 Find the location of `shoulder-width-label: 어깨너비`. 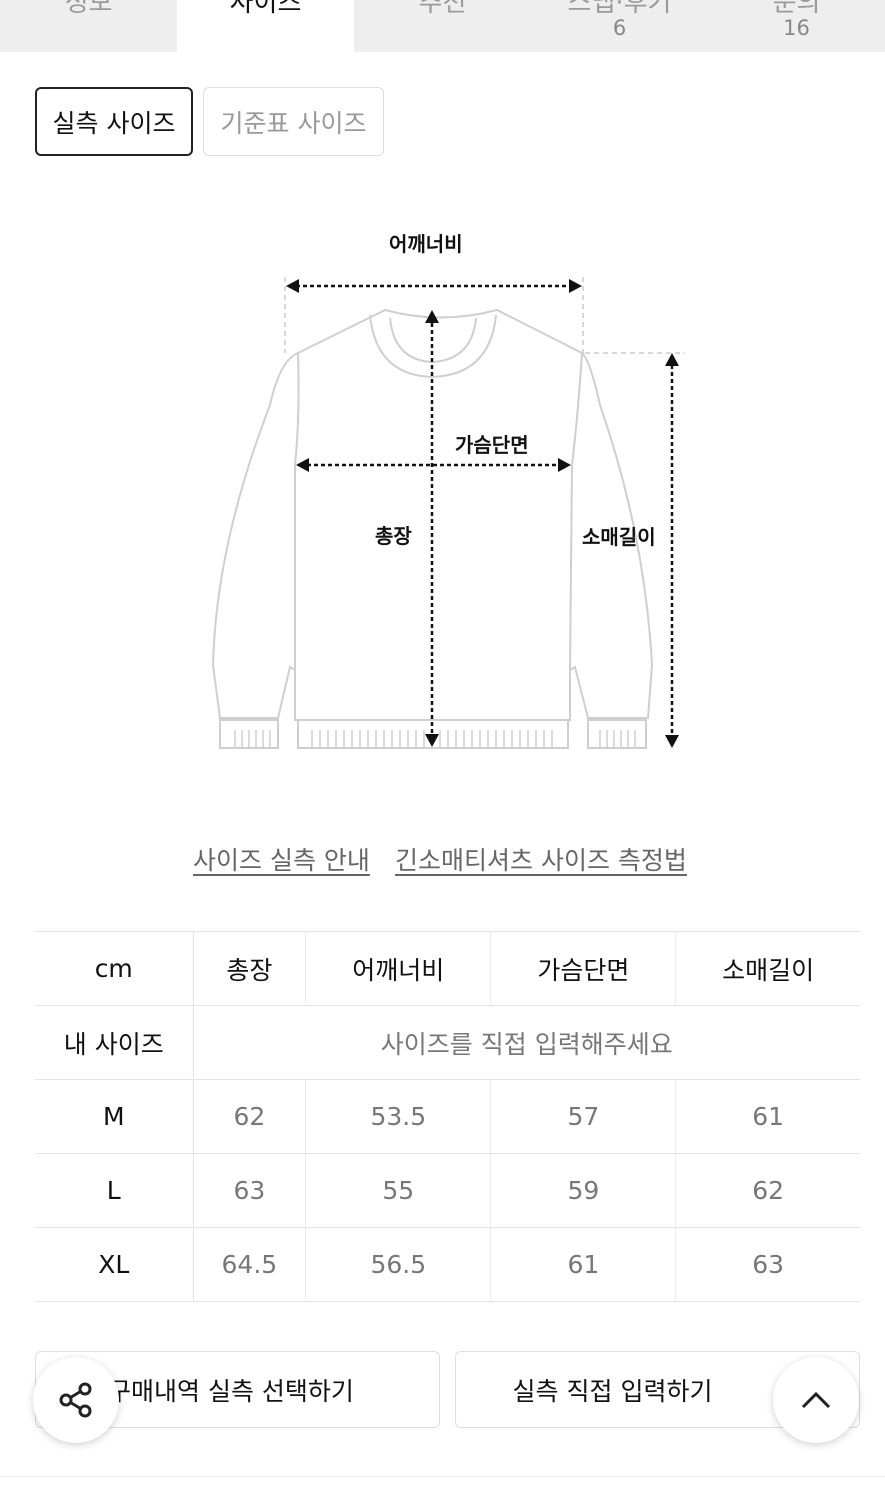

shoulder-width-label: 어깨너비 is located at coordinates (426, 244).